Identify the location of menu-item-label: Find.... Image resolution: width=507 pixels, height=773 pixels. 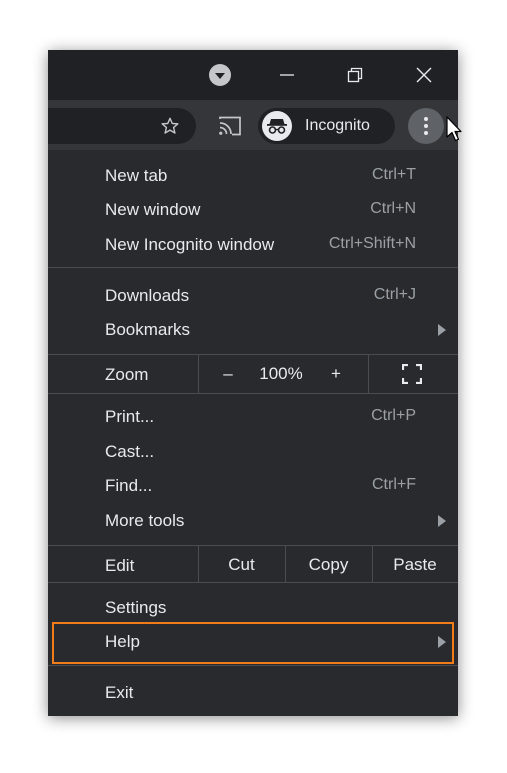
(129, 485).